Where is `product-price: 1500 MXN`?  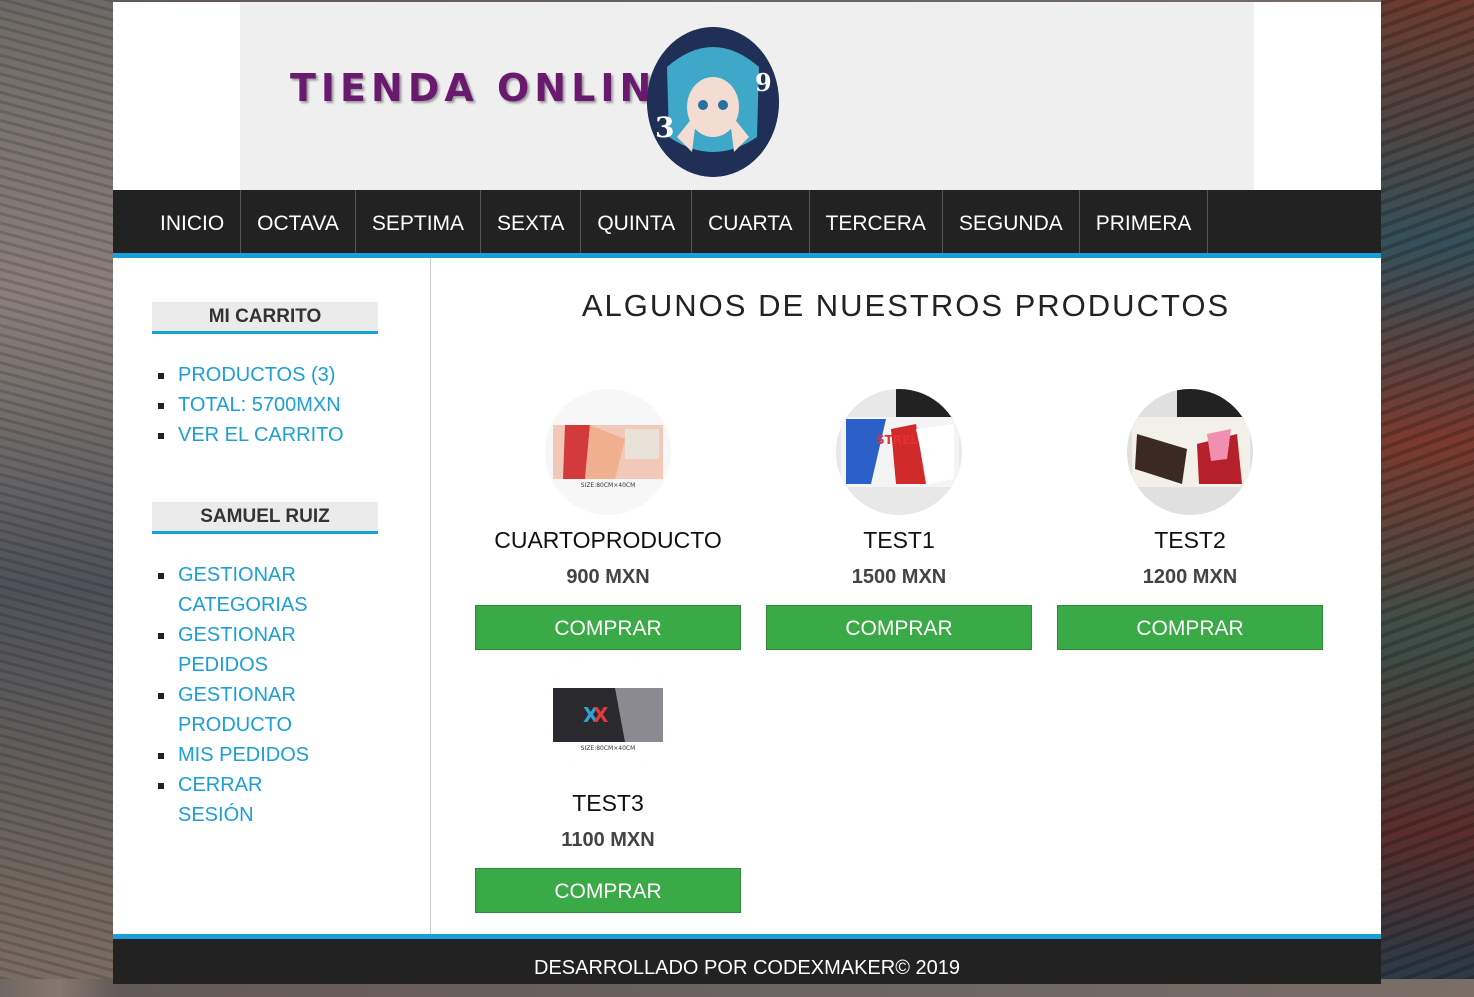
product-price: 1500 MXN is located at coordinates (899, 577).